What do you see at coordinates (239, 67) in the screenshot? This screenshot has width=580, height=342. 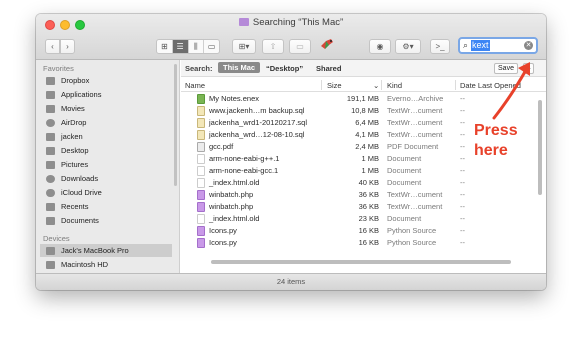 I see `scope-this-mac-button: This Mac` at bounding box center [239, 67].